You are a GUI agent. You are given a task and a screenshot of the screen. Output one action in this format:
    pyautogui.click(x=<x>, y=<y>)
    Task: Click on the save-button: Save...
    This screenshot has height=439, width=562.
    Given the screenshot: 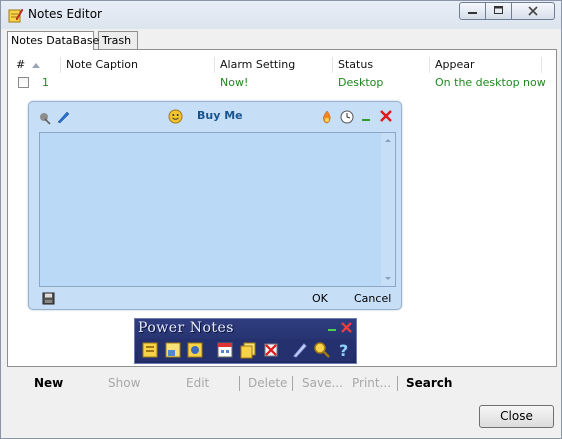 What is the action you would take?
    pyautogui.click(x=322, y=383)
    